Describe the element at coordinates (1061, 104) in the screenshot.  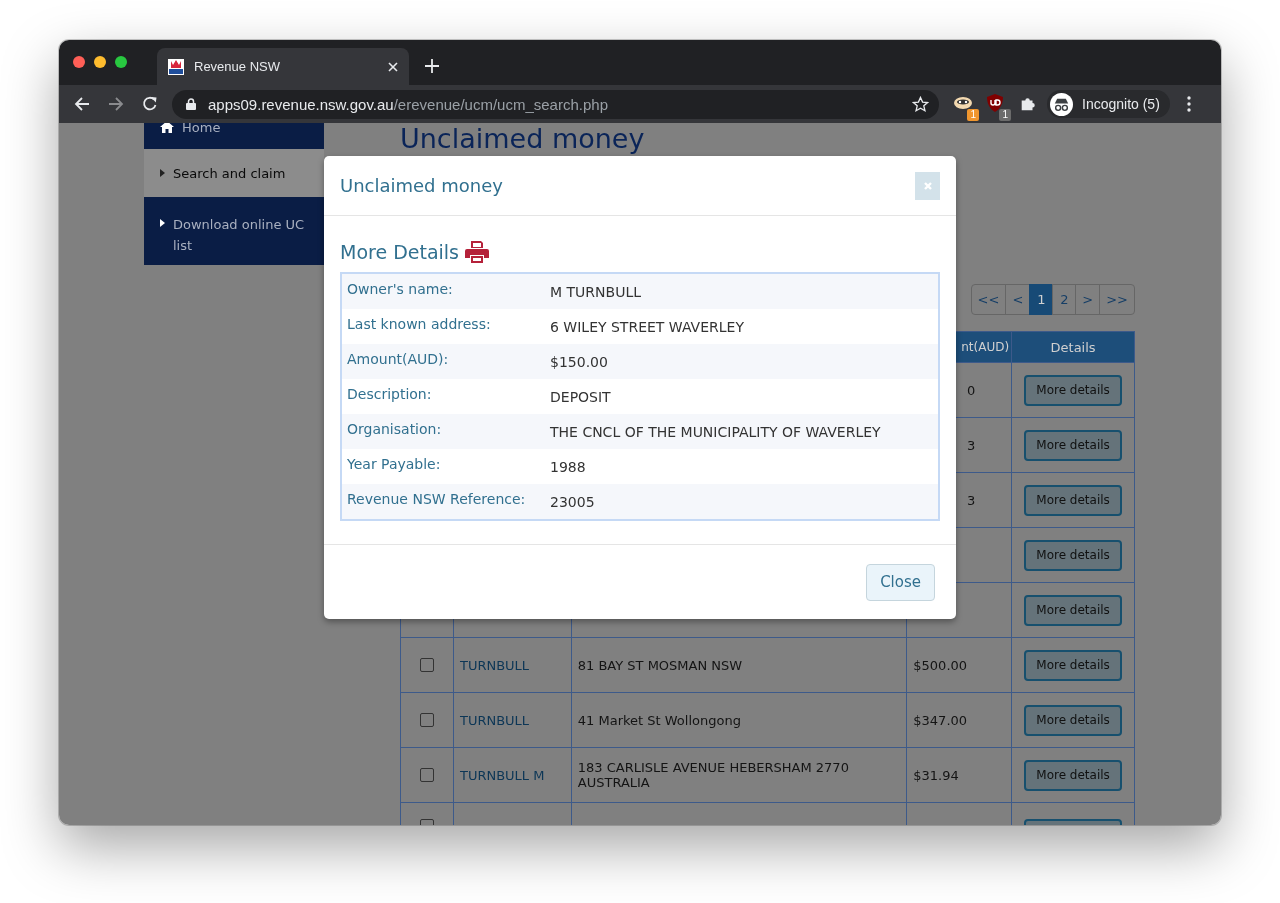
I see `incognito-icon` at that location.